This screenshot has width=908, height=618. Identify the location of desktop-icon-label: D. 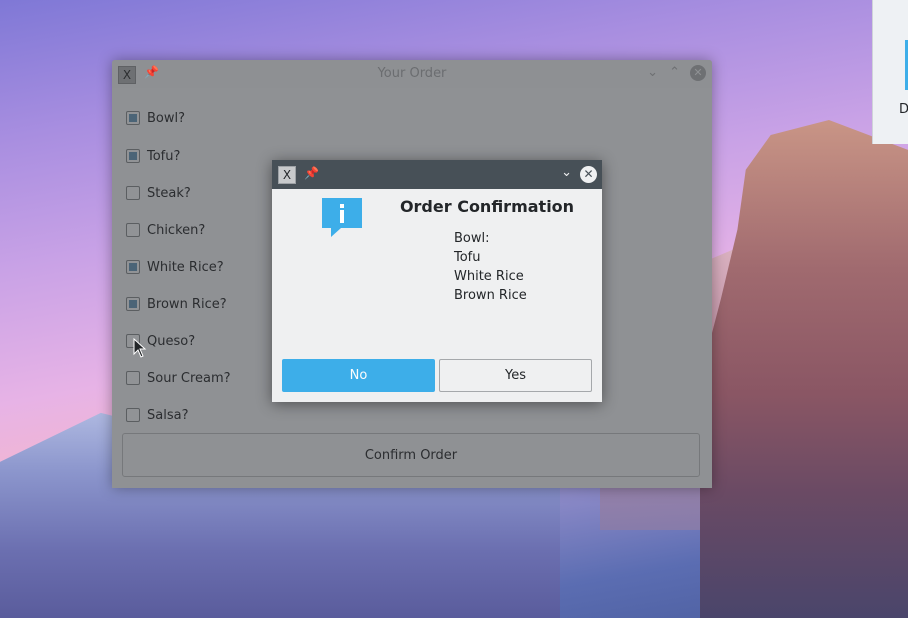
(903, 109).